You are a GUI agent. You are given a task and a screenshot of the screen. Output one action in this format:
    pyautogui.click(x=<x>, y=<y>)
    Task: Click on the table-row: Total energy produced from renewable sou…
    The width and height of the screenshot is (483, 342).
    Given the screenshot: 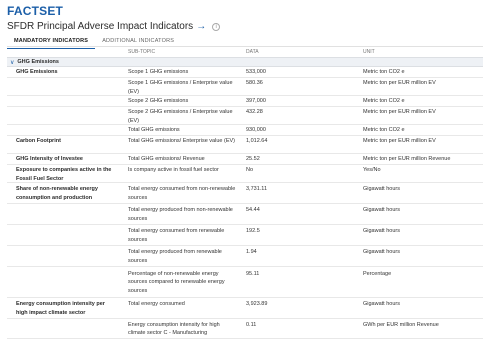 What is the action you would take?
    pyautogui.click(x=245, y=256)
    